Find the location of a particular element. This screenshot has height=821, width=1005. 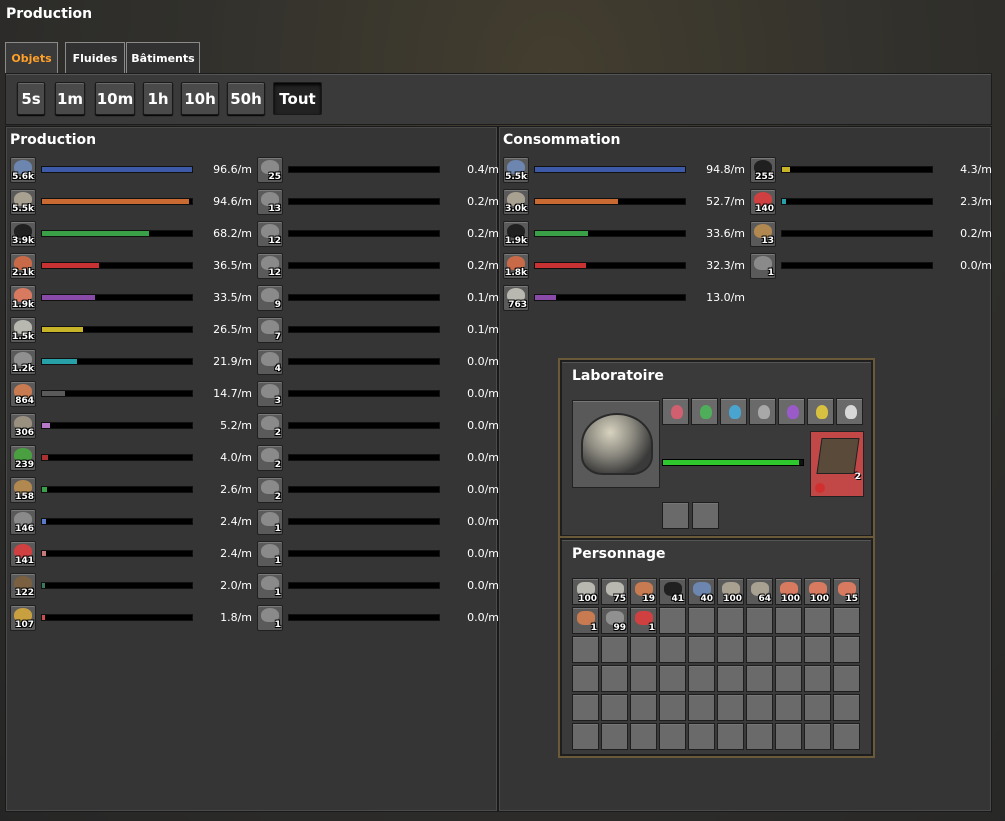

time-tout-button: Tout is located at coordinates (297, 98).